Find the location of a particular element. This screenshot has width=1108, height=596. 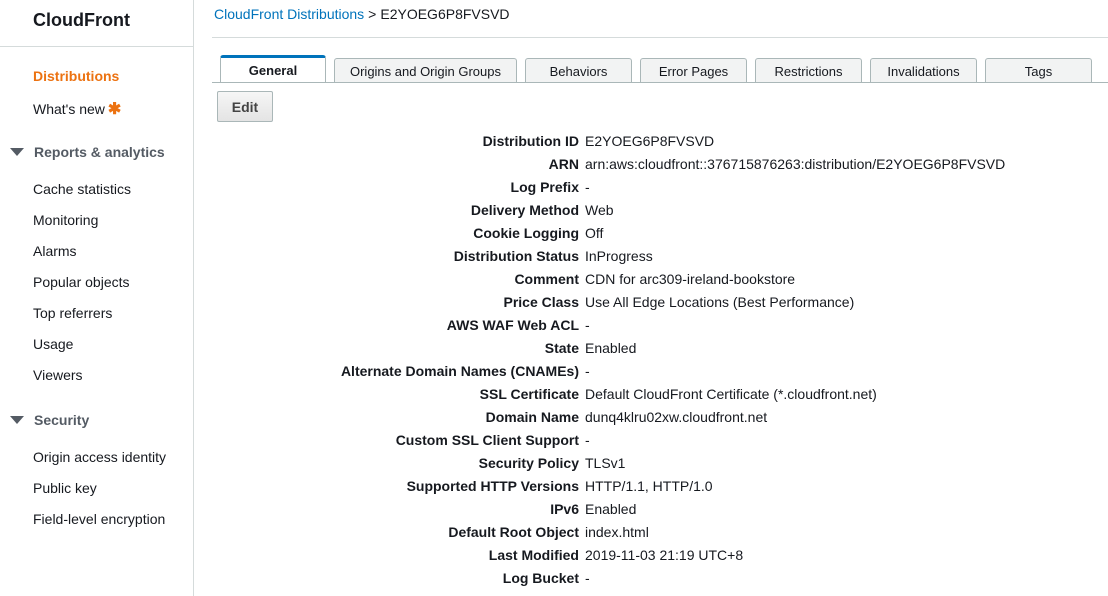

sidebar-item-viewers: Viewers is located at coordinates (58, 375).